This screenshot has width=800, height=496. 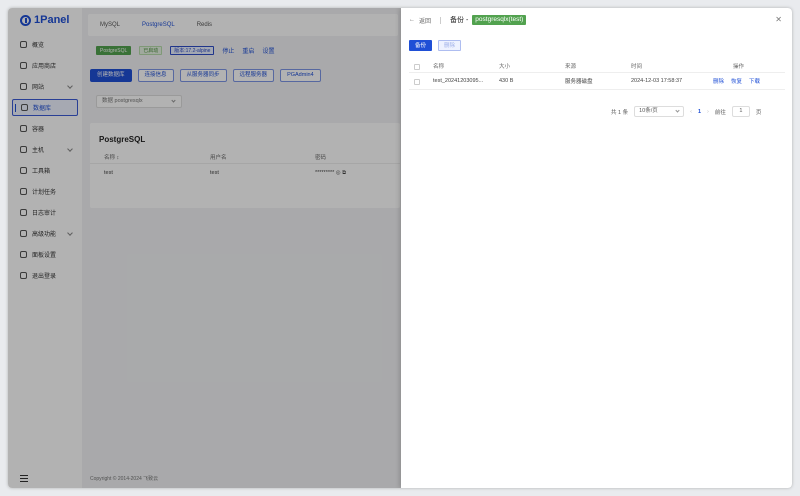 I want to click on page-size-value: 10条/页, so click(x=648, y=111).